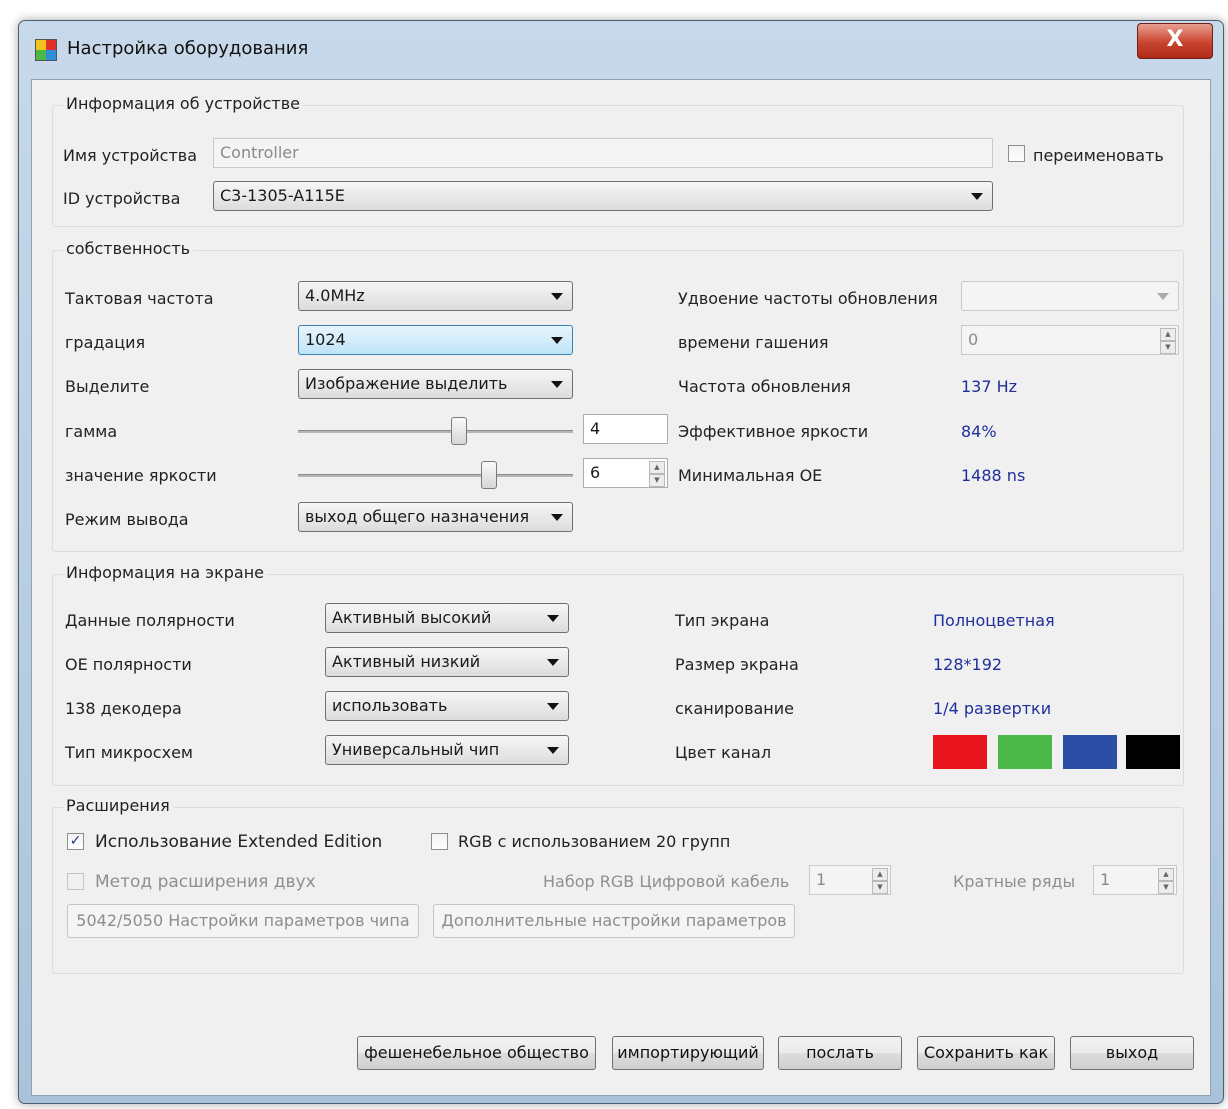 The width and height of the screenshot is (1228, 1109). I want to click on data-polarity-value: Активный высокий, so click(412, 617).